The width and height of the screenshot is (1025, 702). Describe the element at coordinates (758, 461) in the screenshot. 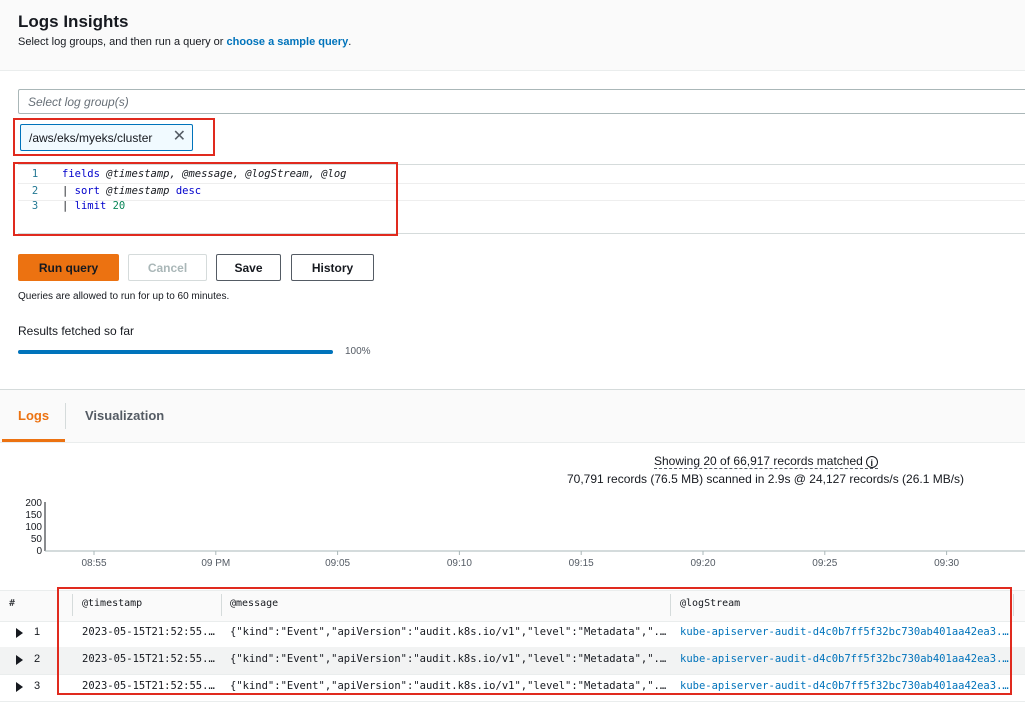

I see `records-matched-text: Showing 20 of 66,917 records matched` at that location.